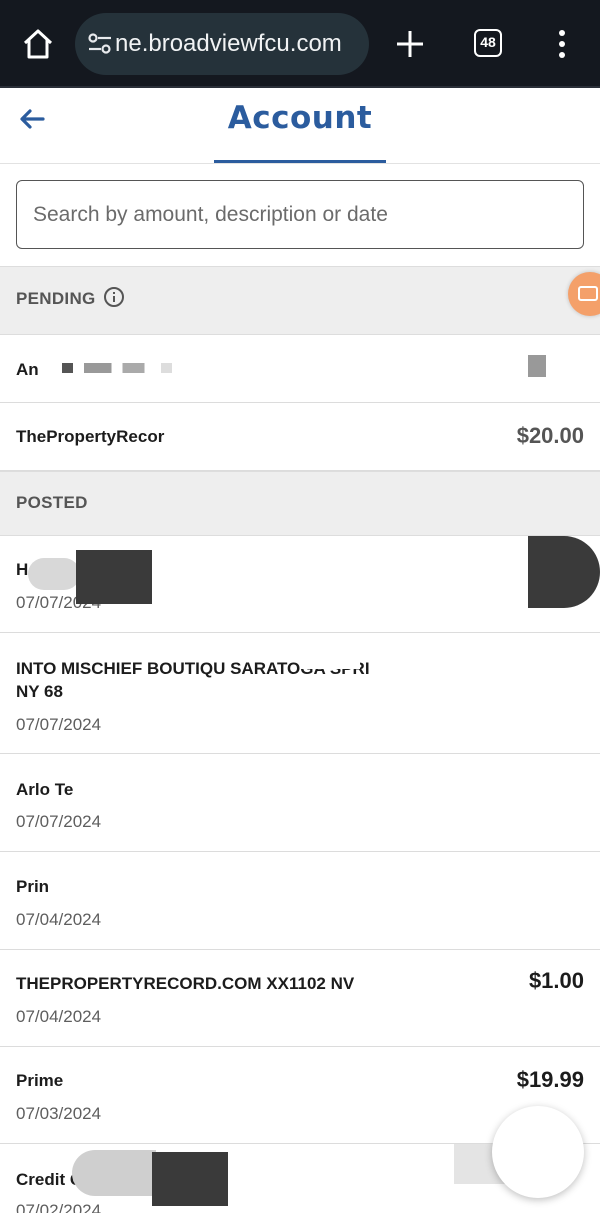  I want to click on transaction-description: An, so click(27, 369).